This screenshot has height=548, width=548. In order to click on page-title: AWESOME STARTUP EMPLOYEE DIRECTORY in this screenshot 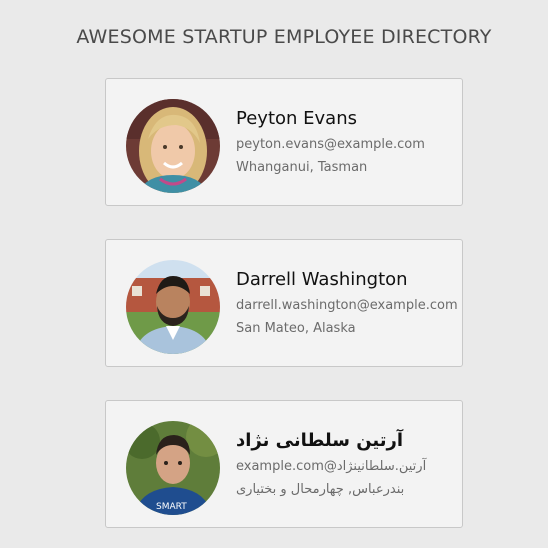, I will do `click(284, 37)`.